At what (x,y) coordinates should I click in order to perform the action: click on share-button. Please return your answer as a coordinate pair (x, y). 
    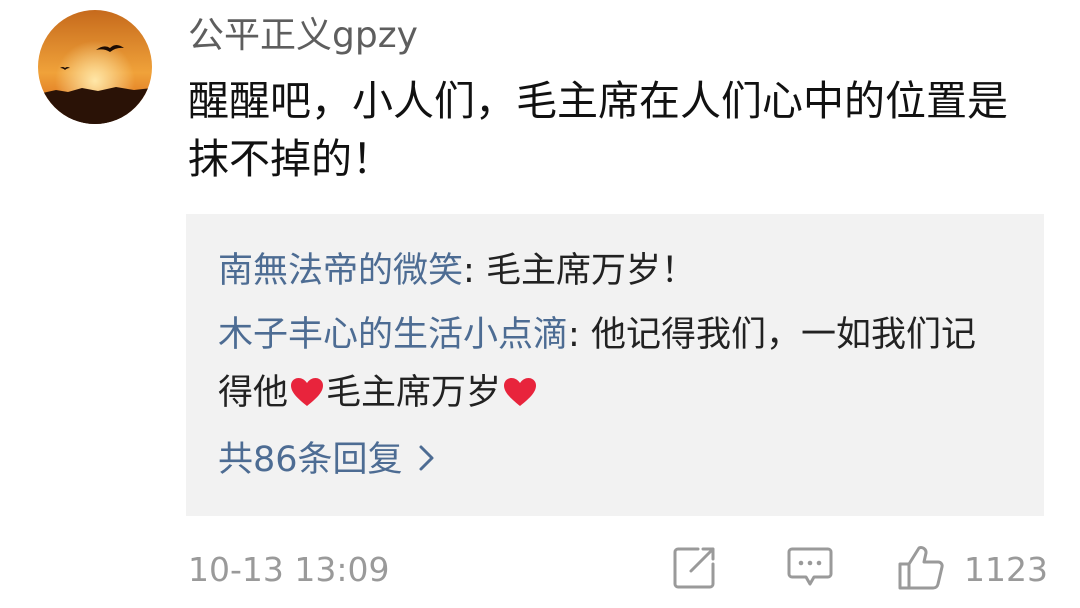
    Looking at the image, I should click on (695, 567).